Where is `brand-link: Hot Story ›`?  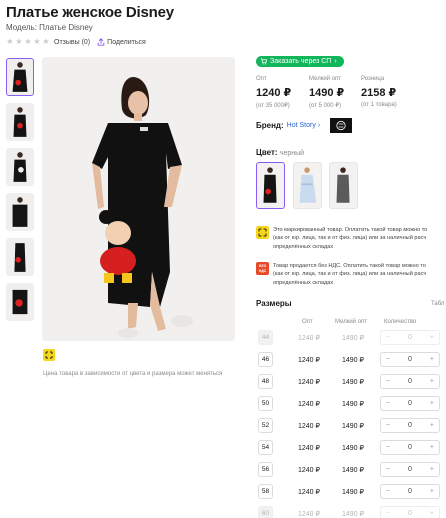 brand-link: Hot Story › is located at coordinates (303, 125).